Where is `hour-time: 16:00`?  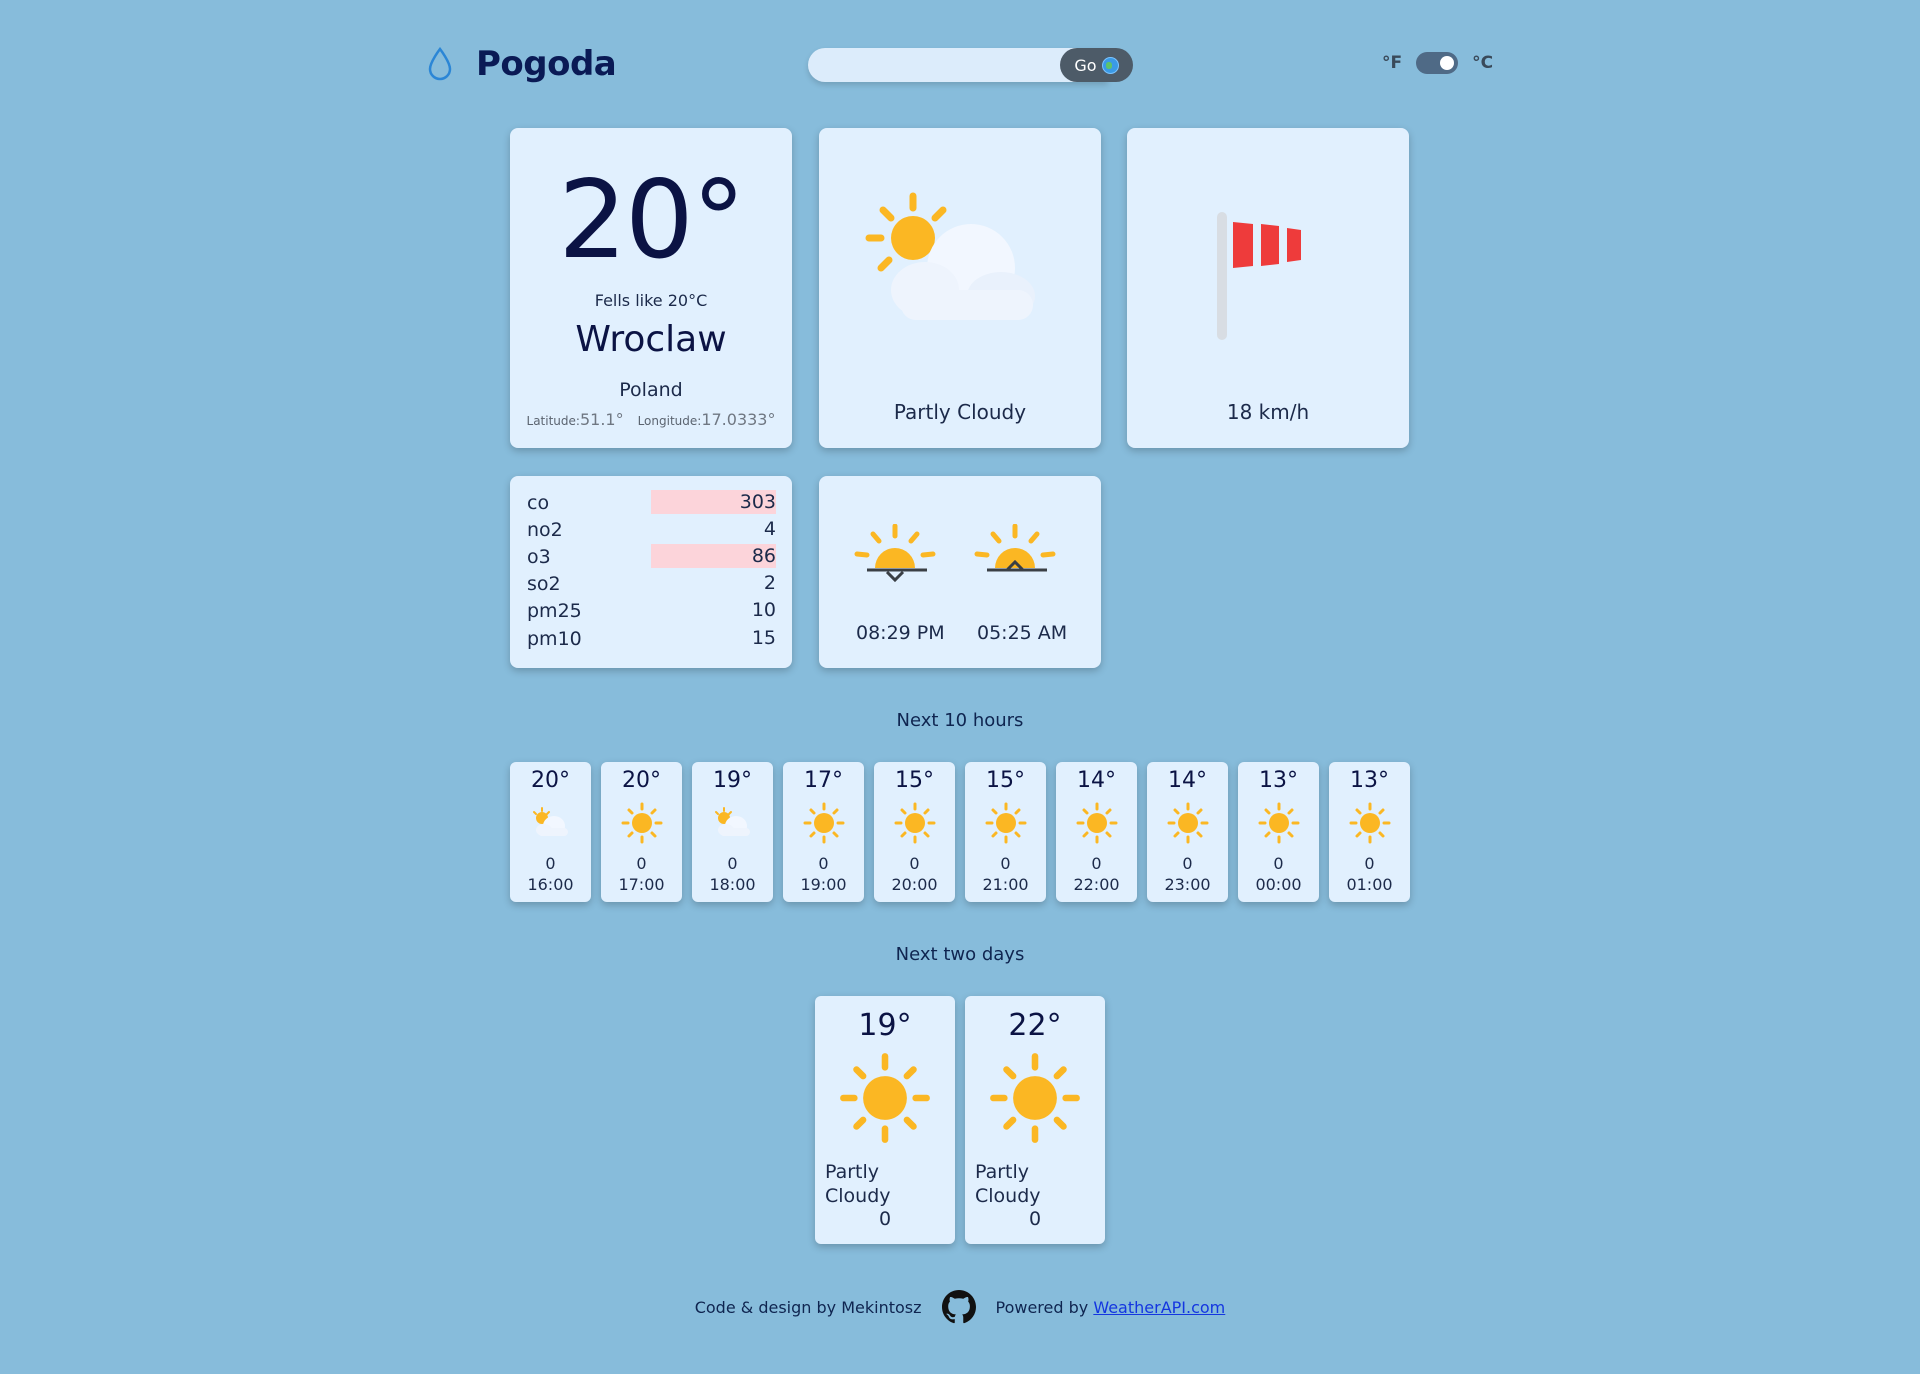
hour-time: 16:00 is located at coordinates (550, 884).